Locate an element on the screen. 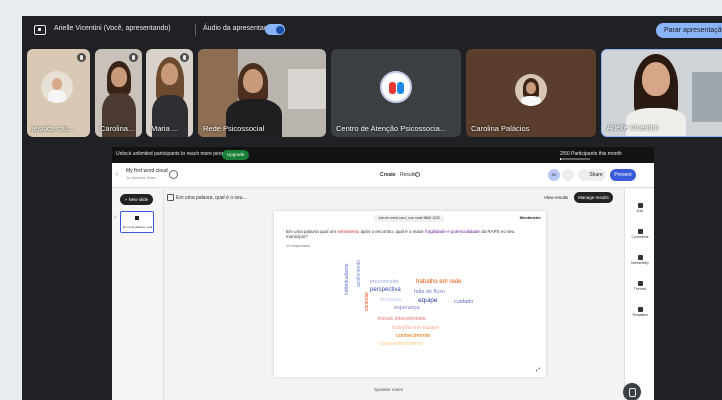  presentation-title: My first word cloud is located at coordinates (147, 171).